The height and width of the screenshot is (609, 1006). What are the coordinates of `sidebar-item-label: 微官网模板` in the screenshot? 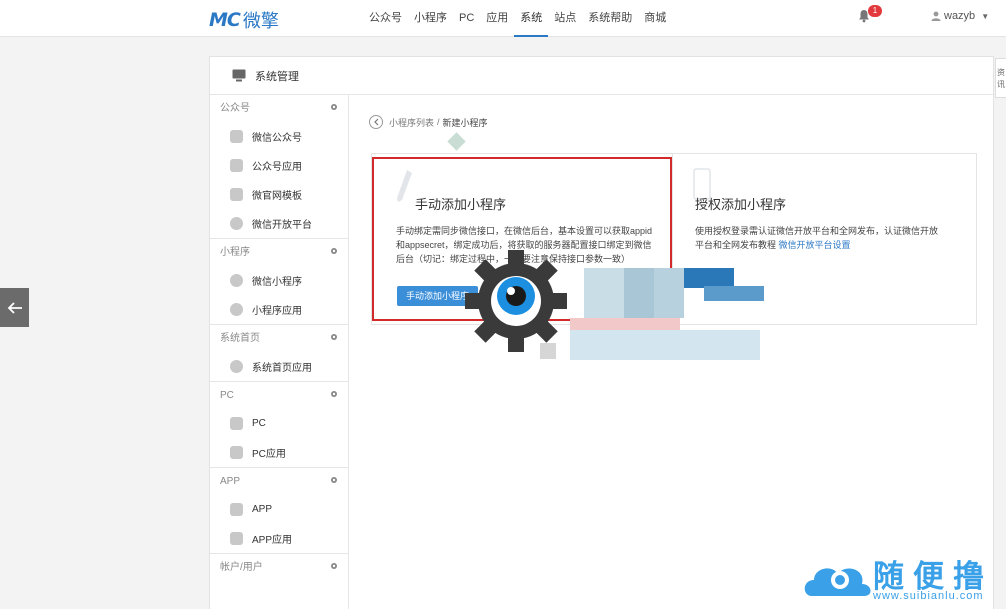 It's located at (277, 196).